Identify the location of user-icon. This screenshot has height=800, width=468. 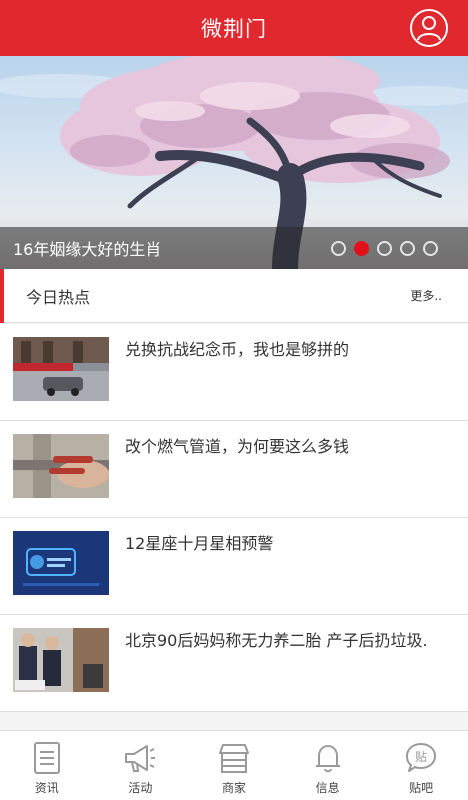
(429, 28).